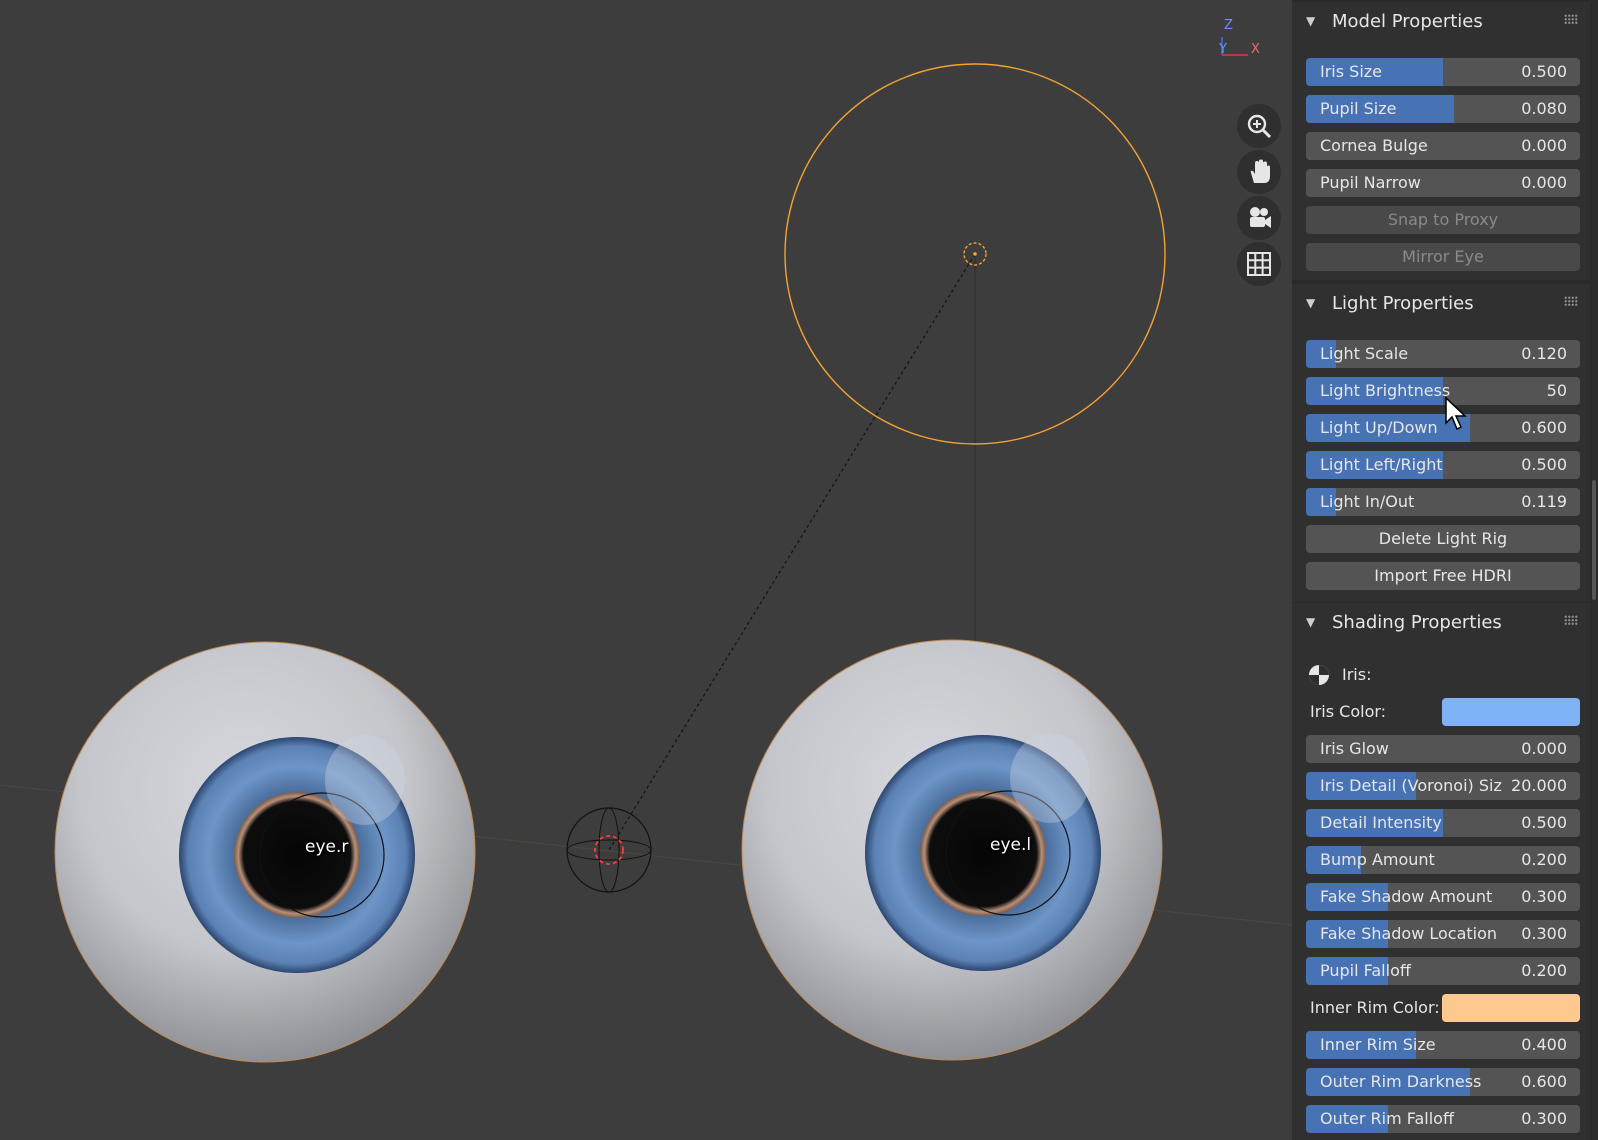 The image size is (1598, 1140). What do you see at coordinates (1443, 860) in the screenshot?
I see `bump-amount-slider: Bump Amount 0.200` at bounding box center [1443, 860].